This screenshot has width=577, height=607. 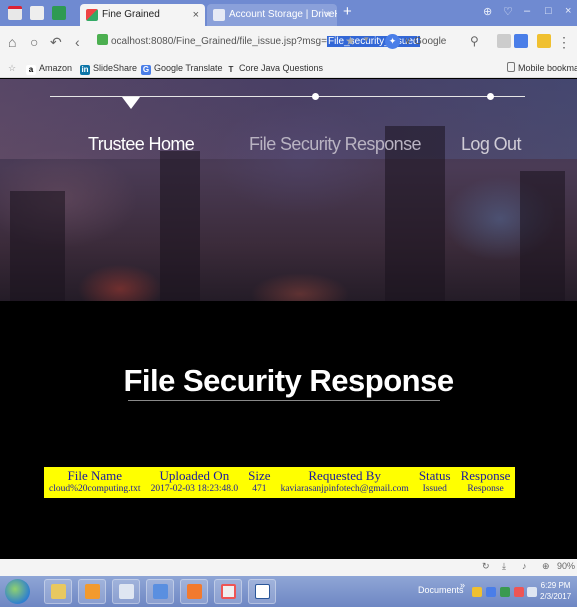 What do you see at coordinates (92, 15) in the screenshot?
I see `puzzle-icon` at bounding box center [92, 15].